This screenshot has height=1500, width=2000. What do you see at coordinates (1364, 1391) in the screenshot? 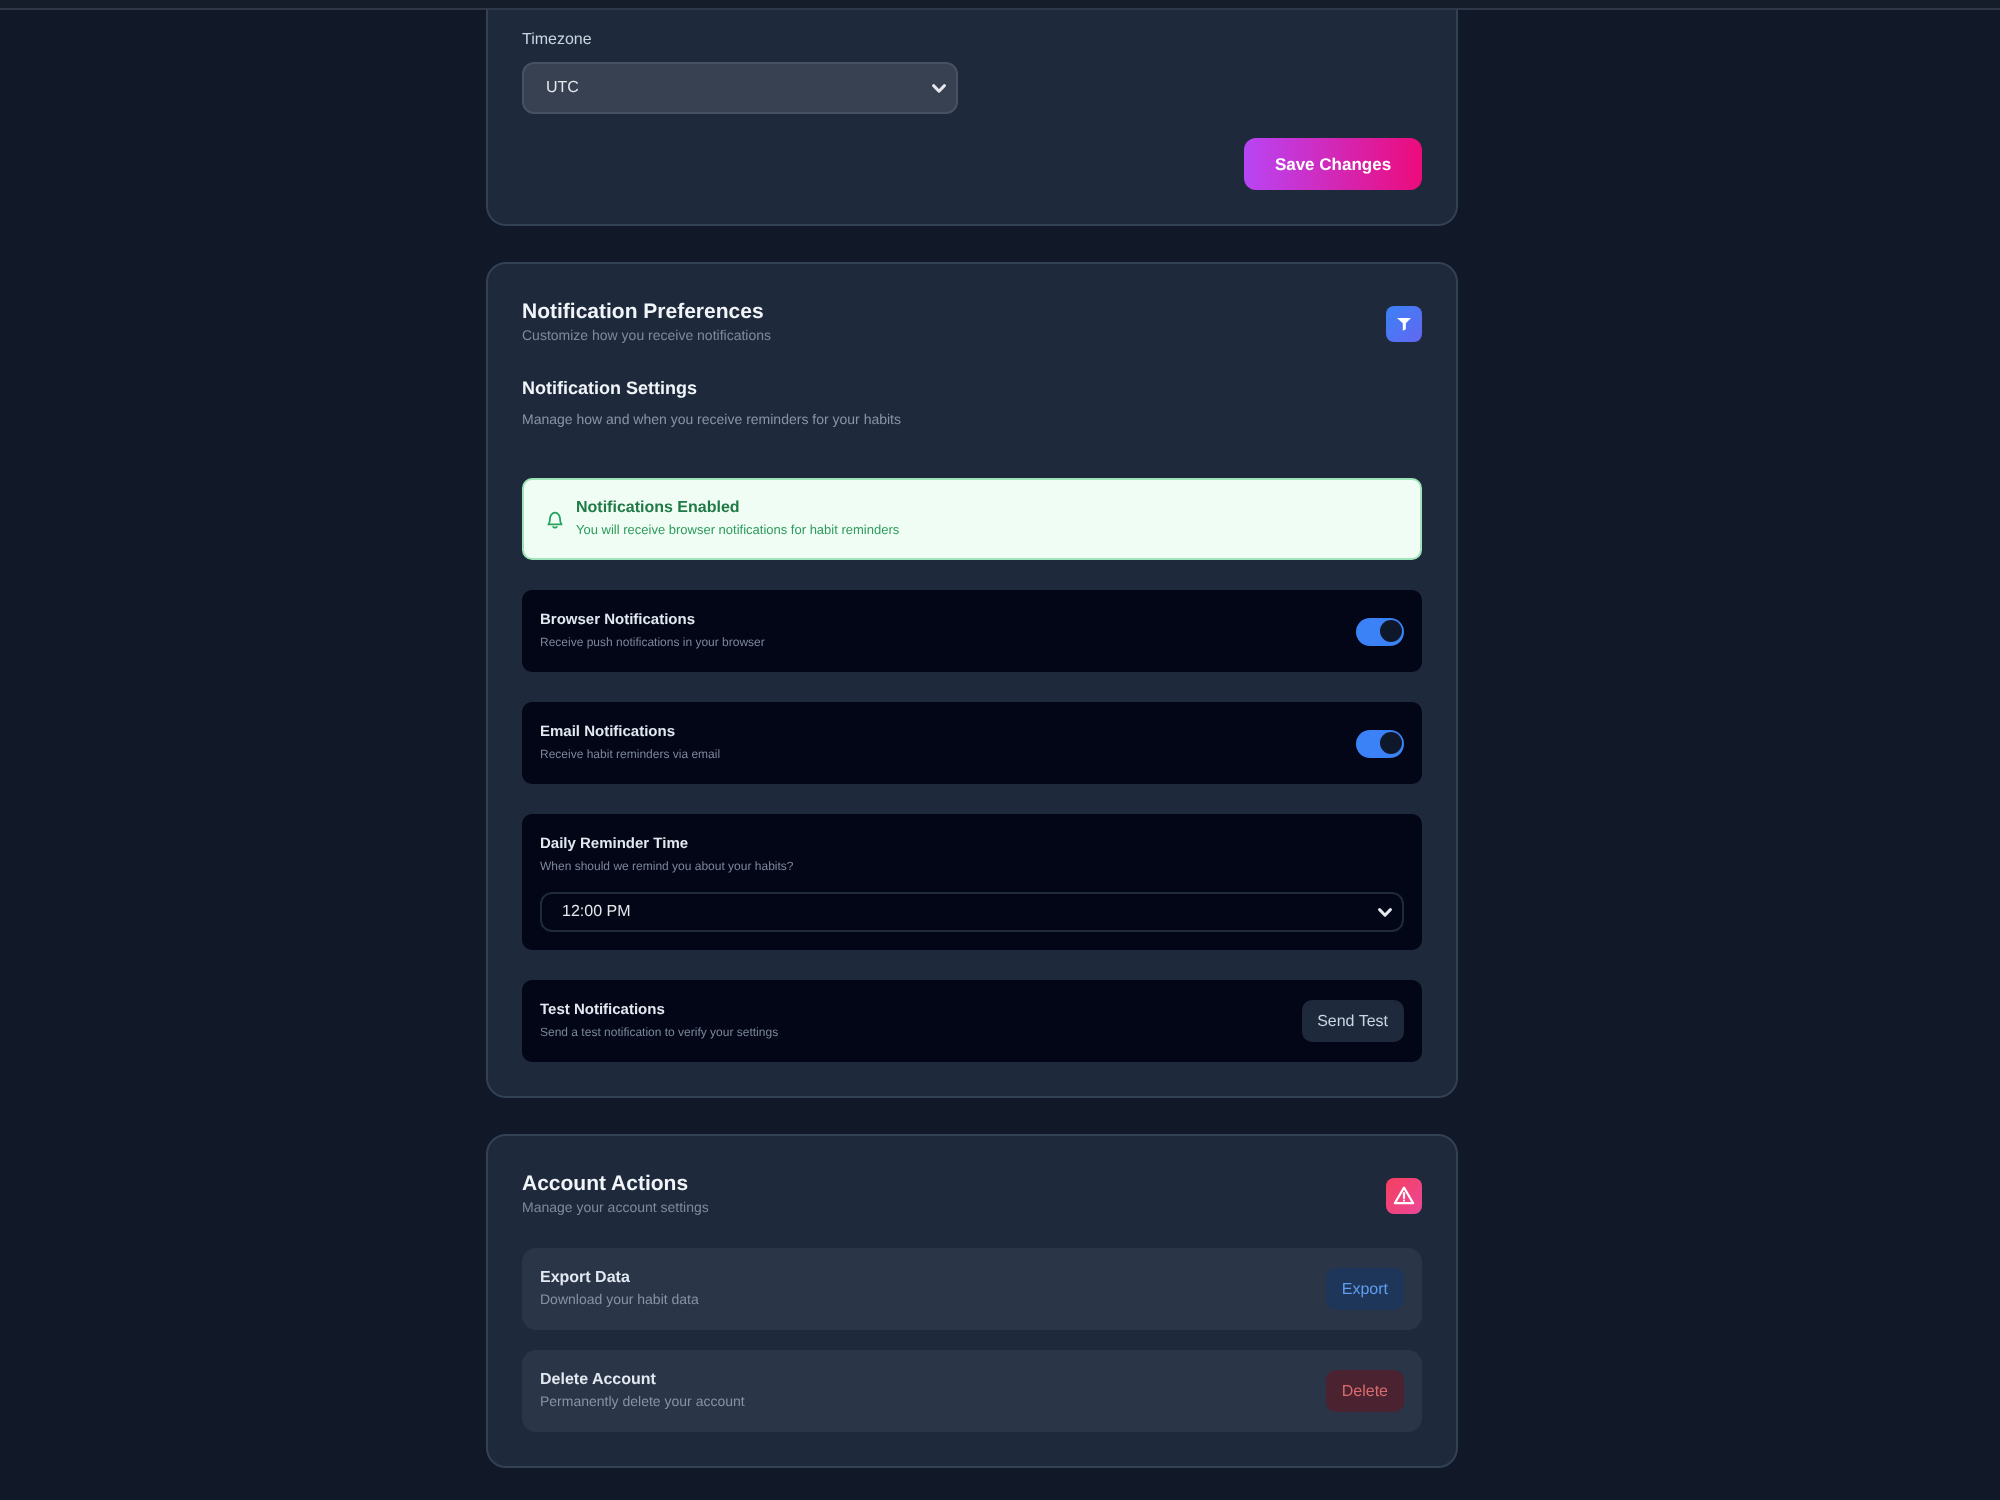
I see `delete-button: Delete` at bounding box center [1364, 1391].